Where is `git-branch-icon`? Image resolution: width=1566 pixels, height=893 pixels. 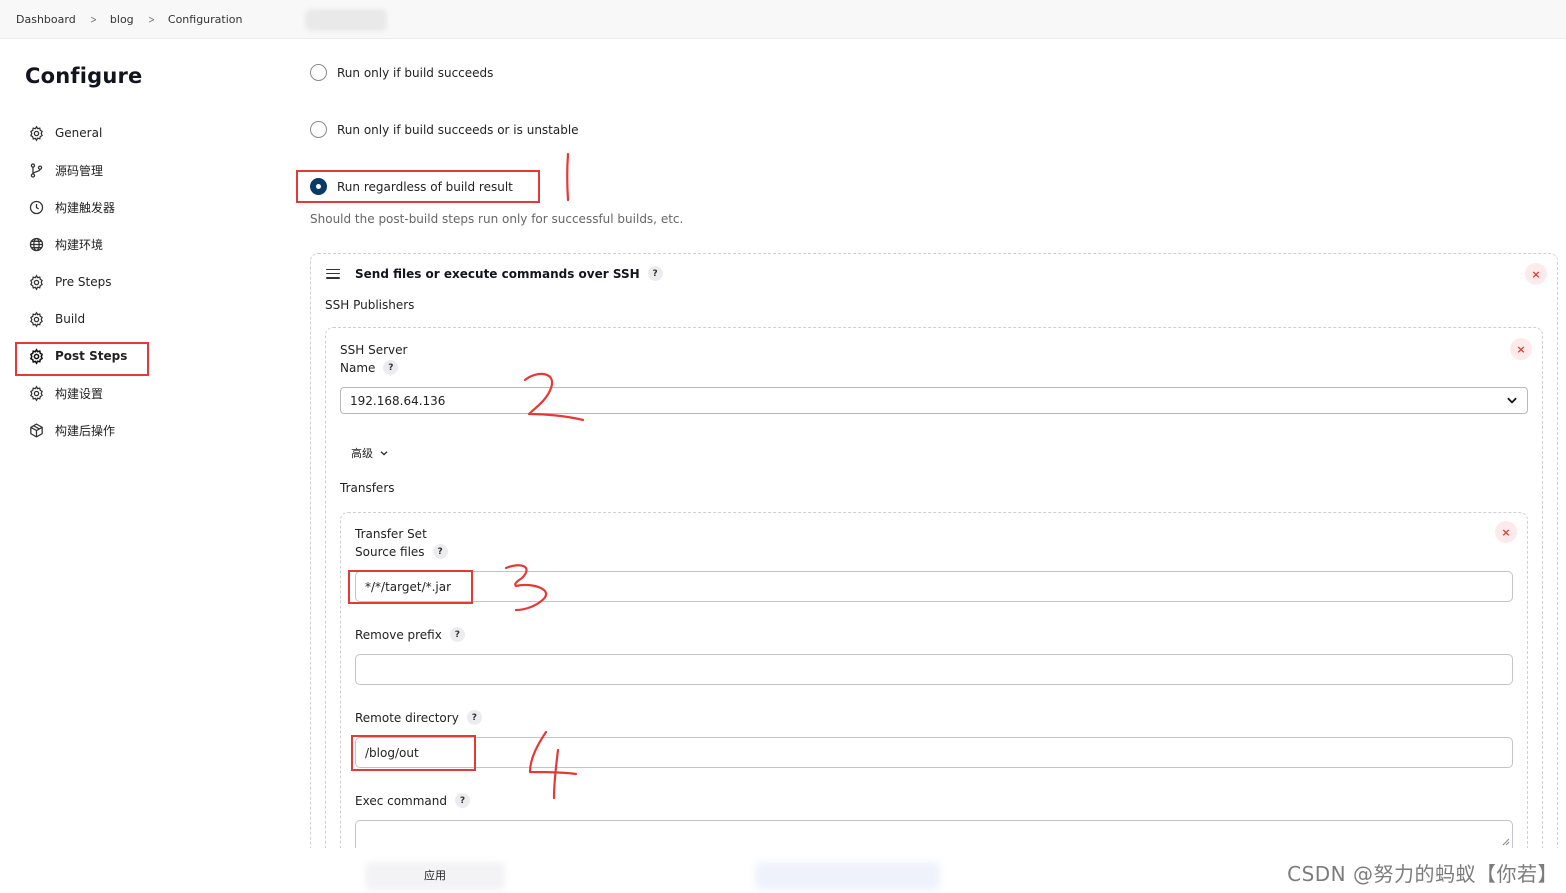
git-branch-icon is located at coordinates (36, 170).